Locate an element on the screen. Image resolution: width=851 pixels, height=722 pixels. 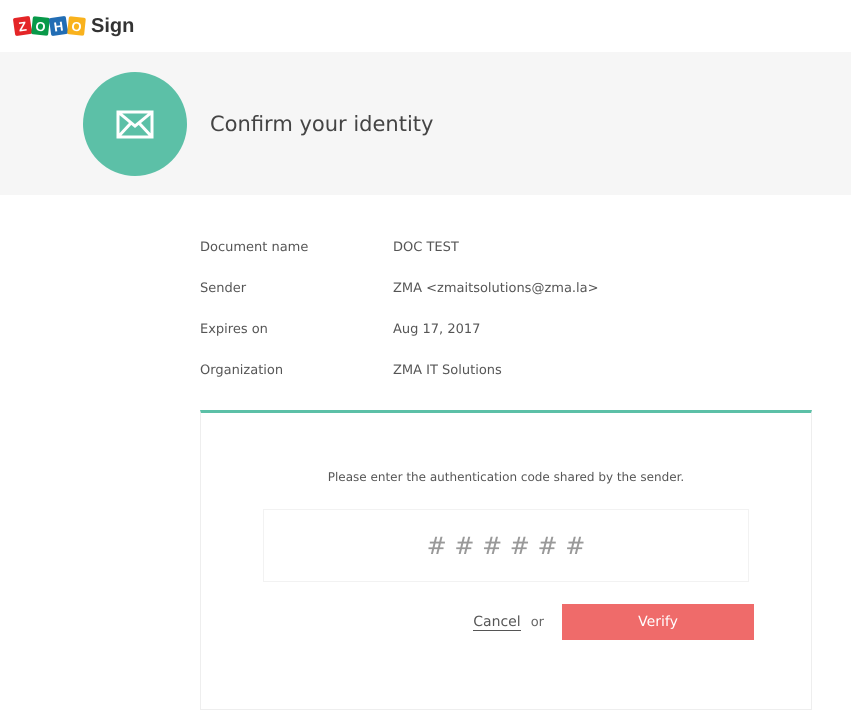
logo-tile: Z is located at coordinates (22, 26).